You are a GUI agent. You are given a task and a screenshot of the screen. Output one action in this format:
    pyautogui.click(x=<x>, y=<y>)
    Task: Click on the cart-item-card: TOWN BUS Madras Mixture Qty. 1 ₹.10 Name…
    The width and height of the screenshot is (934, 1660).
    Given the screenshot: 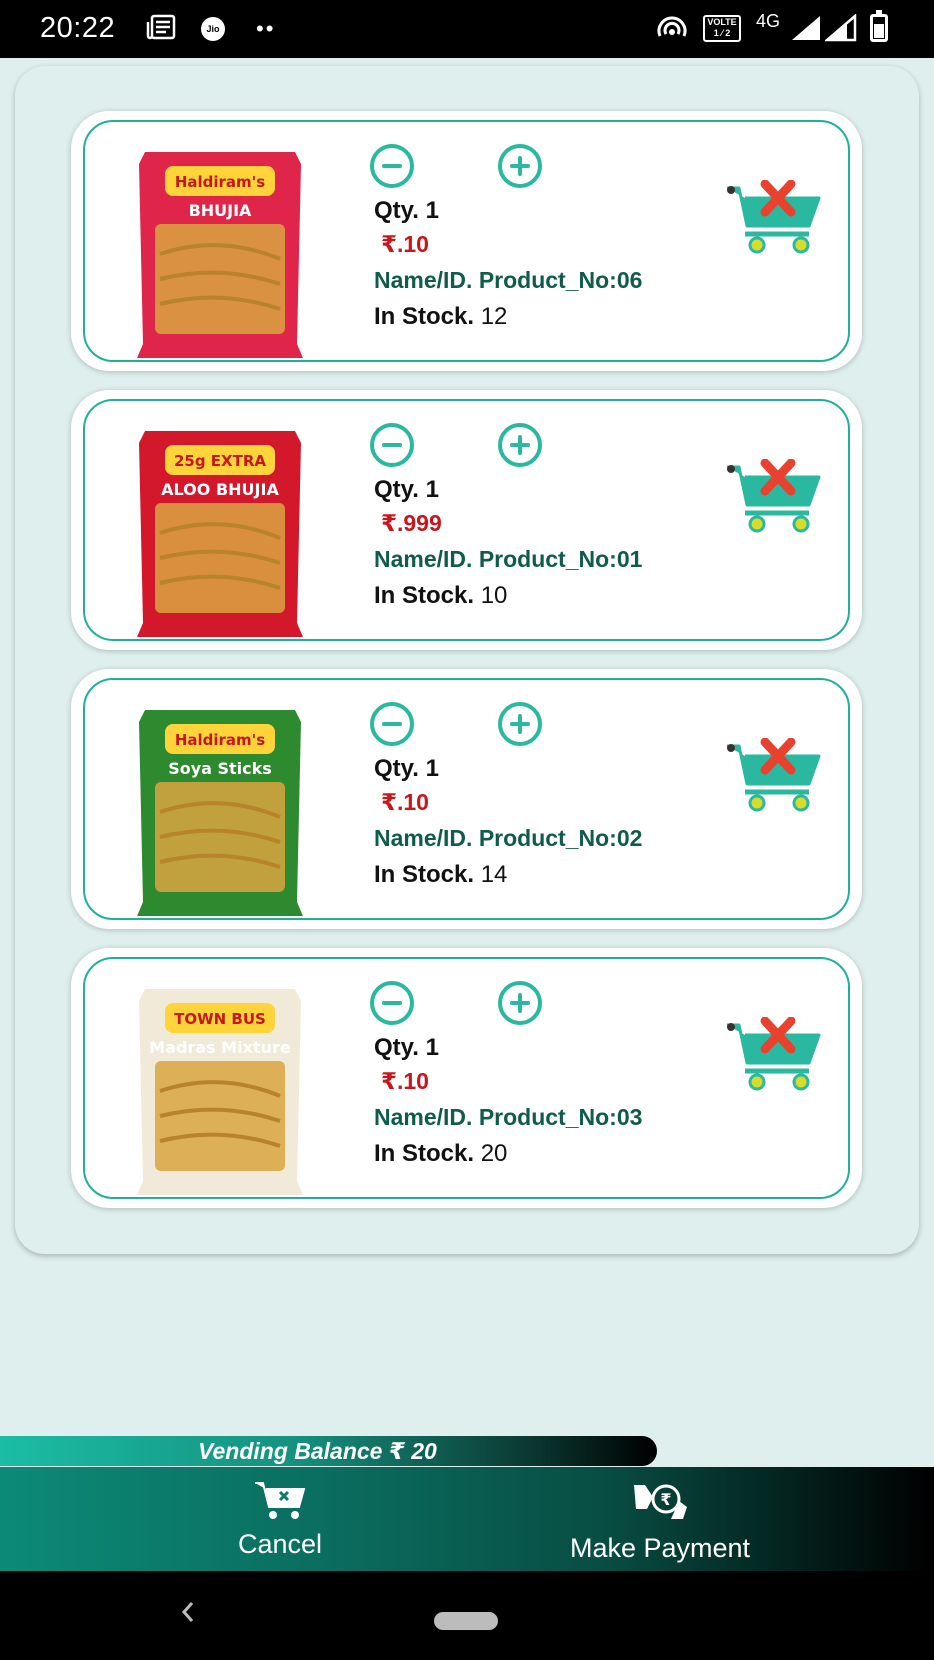 What is the action you would take?
    pyautogui.click(x=466, y=1078)
    